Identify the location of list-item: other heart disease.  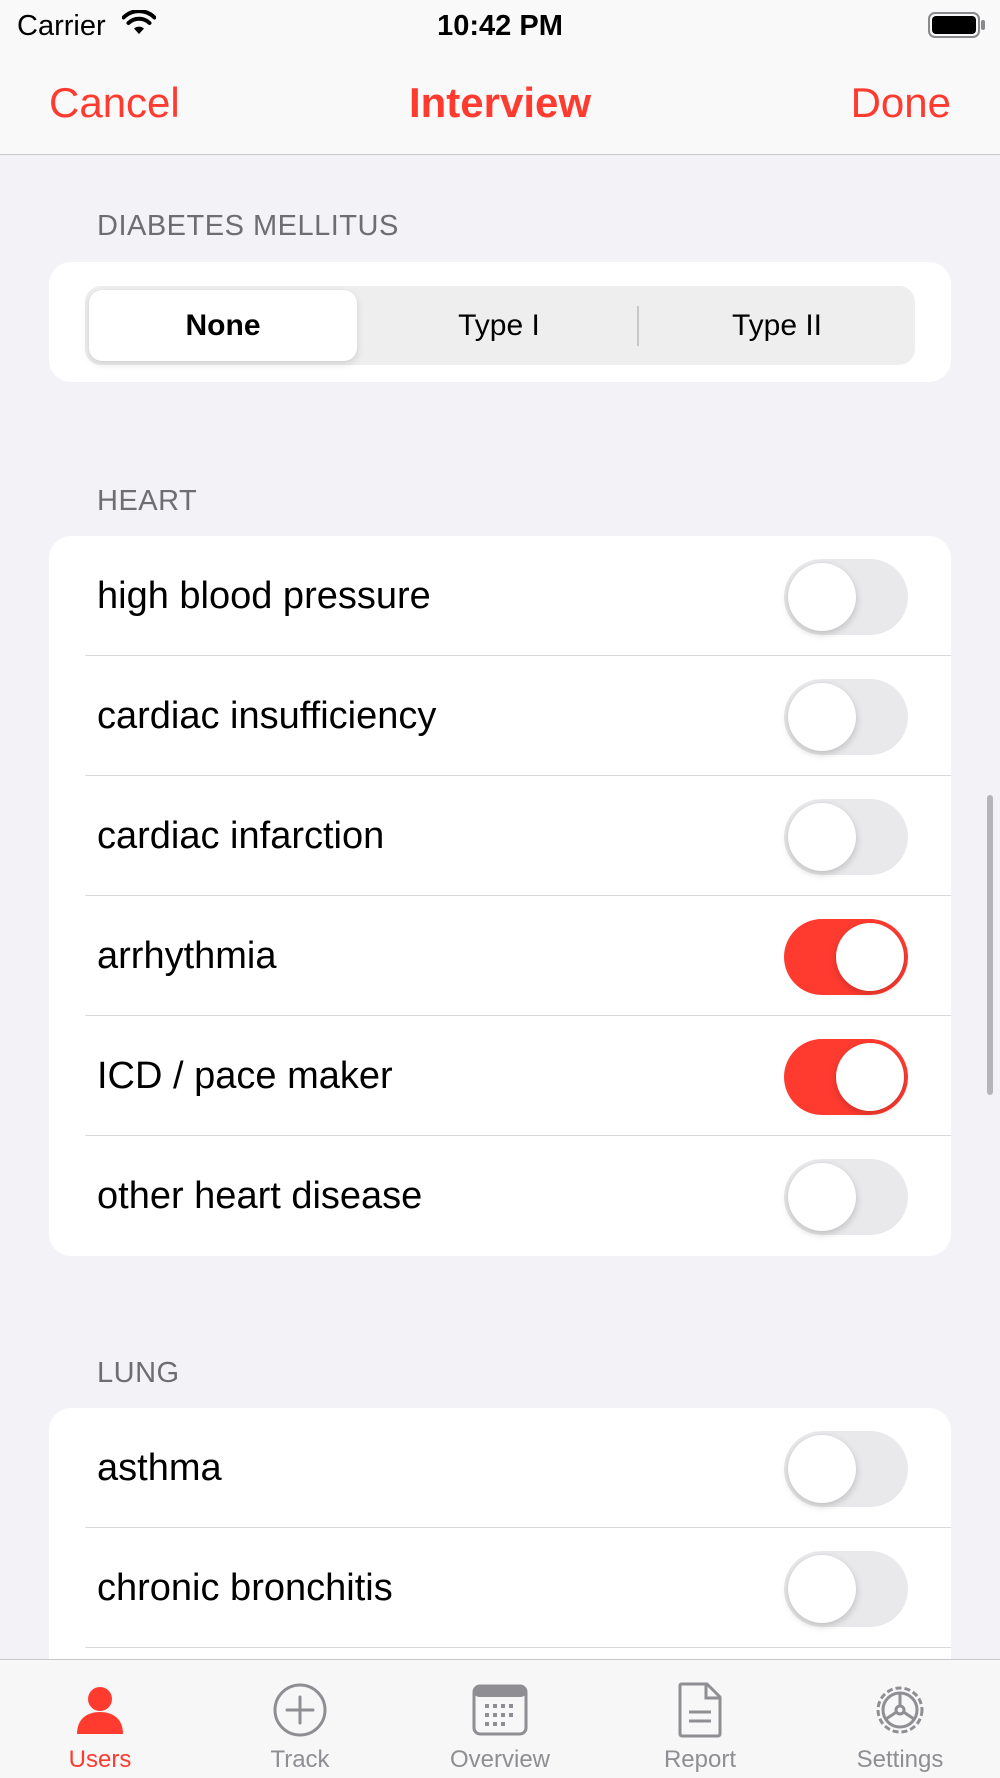
(500, 1196).